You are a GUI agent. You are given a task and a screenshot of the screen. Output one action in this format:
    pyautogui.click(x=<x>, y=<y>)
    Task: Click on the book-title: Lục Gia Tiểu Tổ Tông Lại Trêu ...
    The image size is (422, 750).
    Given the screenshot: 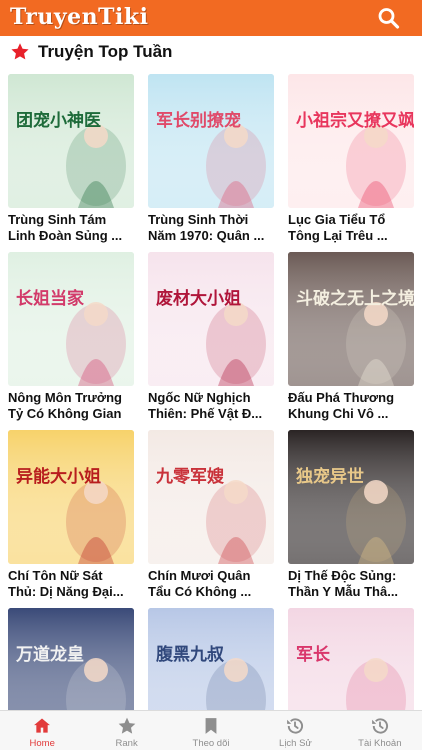 What is the action you would take?
    pyautogui.click(x=351, y=228)
    